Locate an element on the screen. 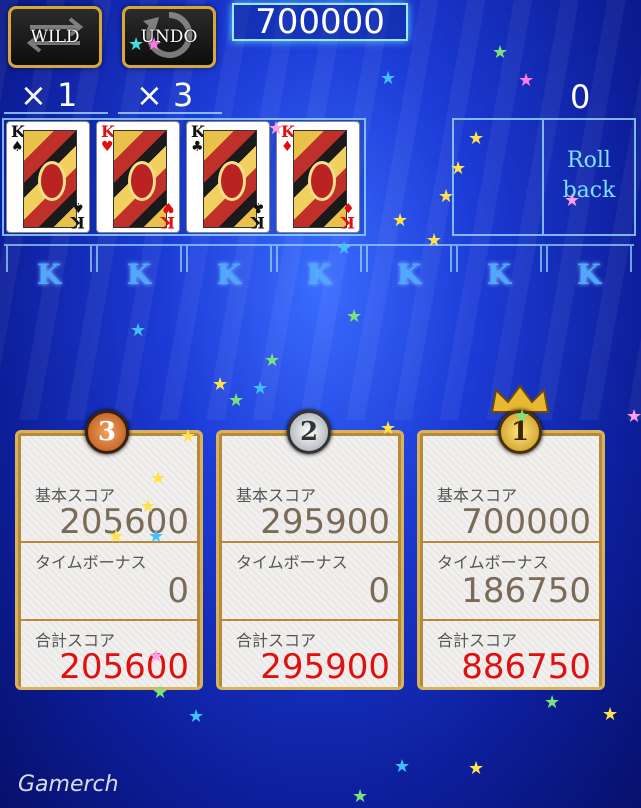 Image resolution: width=641 pixels, height=808 pixels. rank-2-number: 2 is located at coordinates (309, 432).